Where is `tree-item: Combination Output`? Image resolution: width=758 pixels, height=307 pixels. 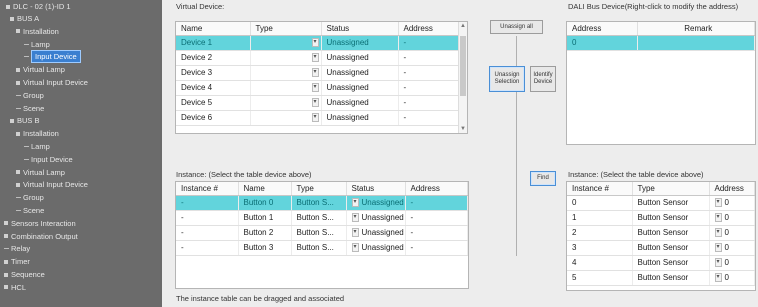
tree-item: Combination Output is located at coordinates (41, 236).